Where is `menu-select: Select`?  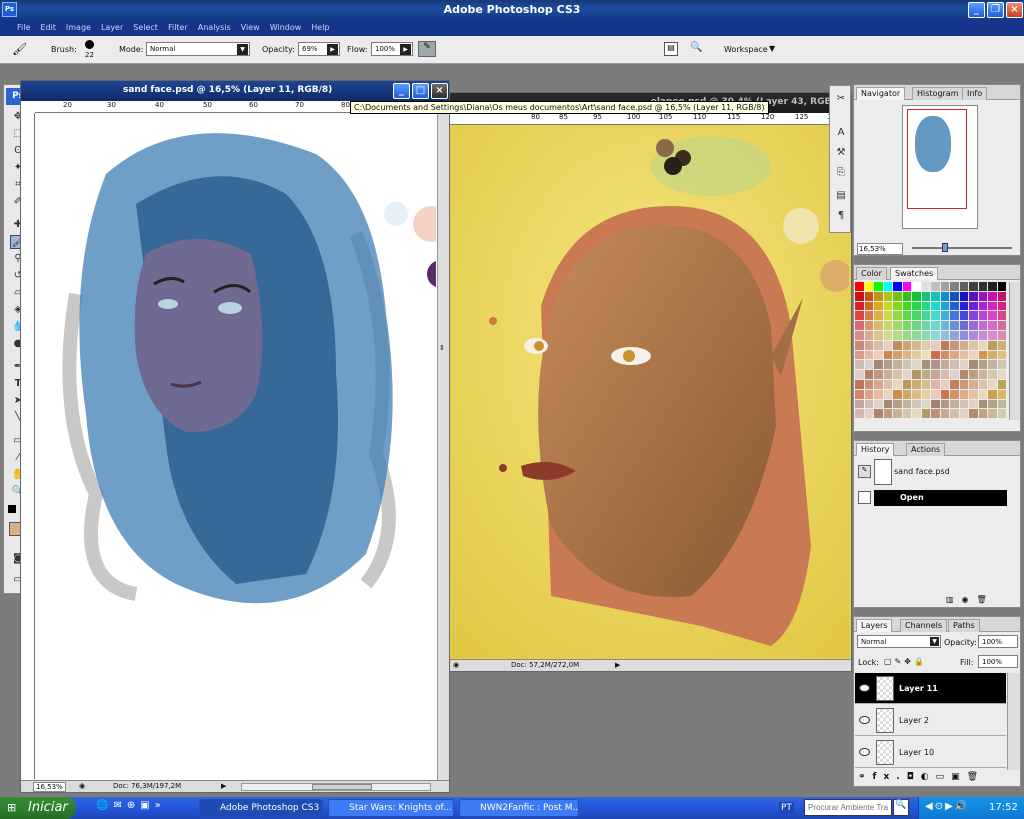
menu-select: Select is located at coordinates (145, 27).